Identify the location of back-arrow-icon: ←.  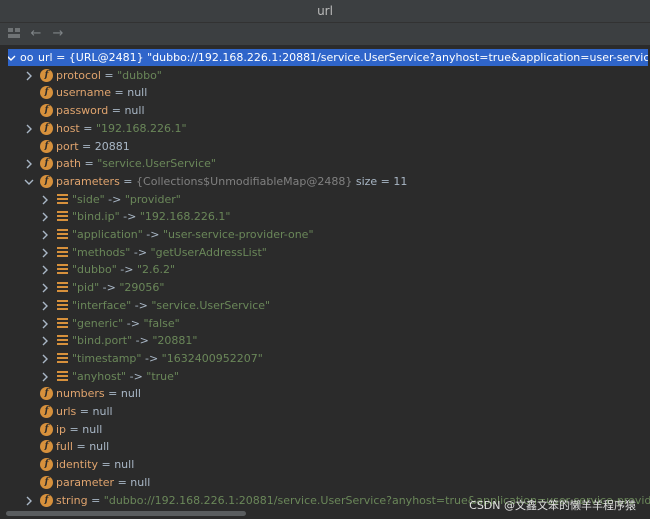
(36, 34).